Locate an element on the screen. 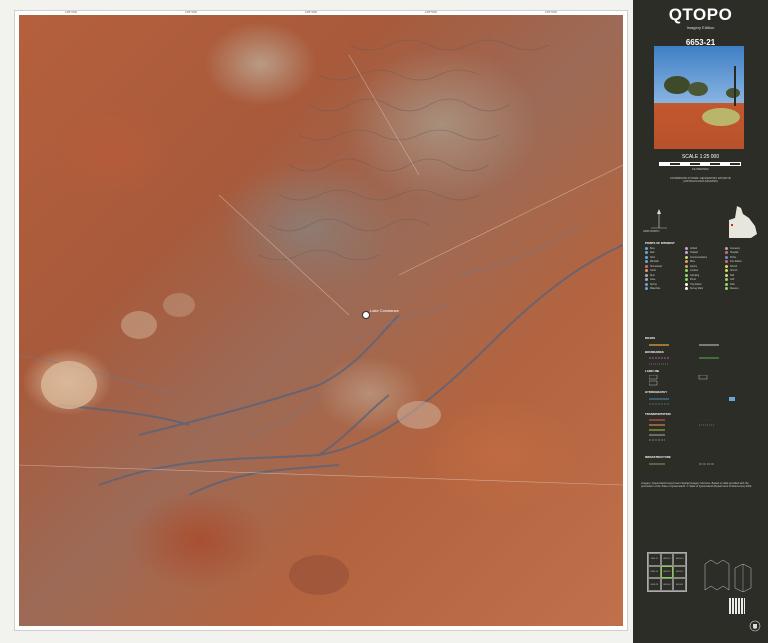  queensland-locator-map is located at coordinates (743, 222).